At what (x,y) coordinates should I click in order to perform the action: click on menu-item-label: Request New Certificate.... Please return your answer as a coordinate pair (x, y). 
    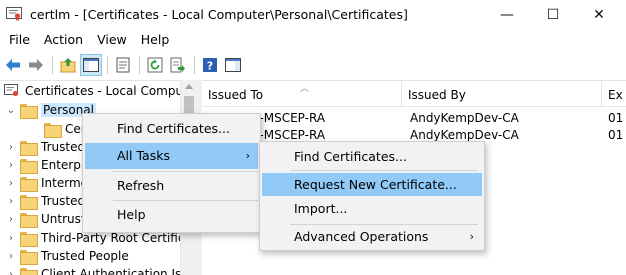
    Looking at the image, I should click on (375, 184).